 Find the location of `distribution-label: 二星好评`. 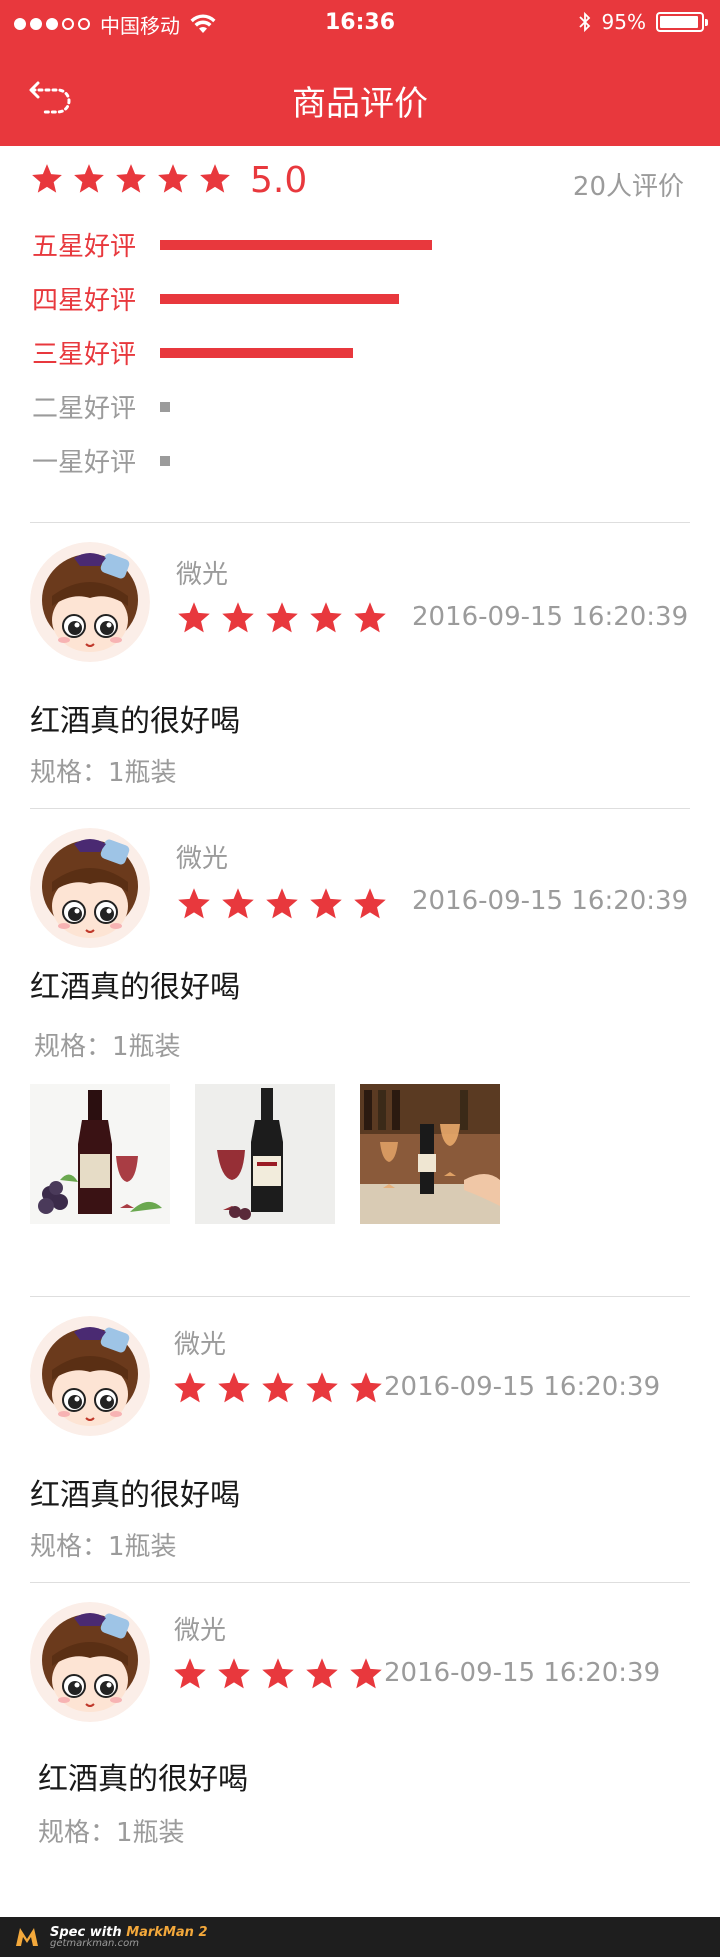

distribution-label: 二星好评 is located at coordinates (84, 409).